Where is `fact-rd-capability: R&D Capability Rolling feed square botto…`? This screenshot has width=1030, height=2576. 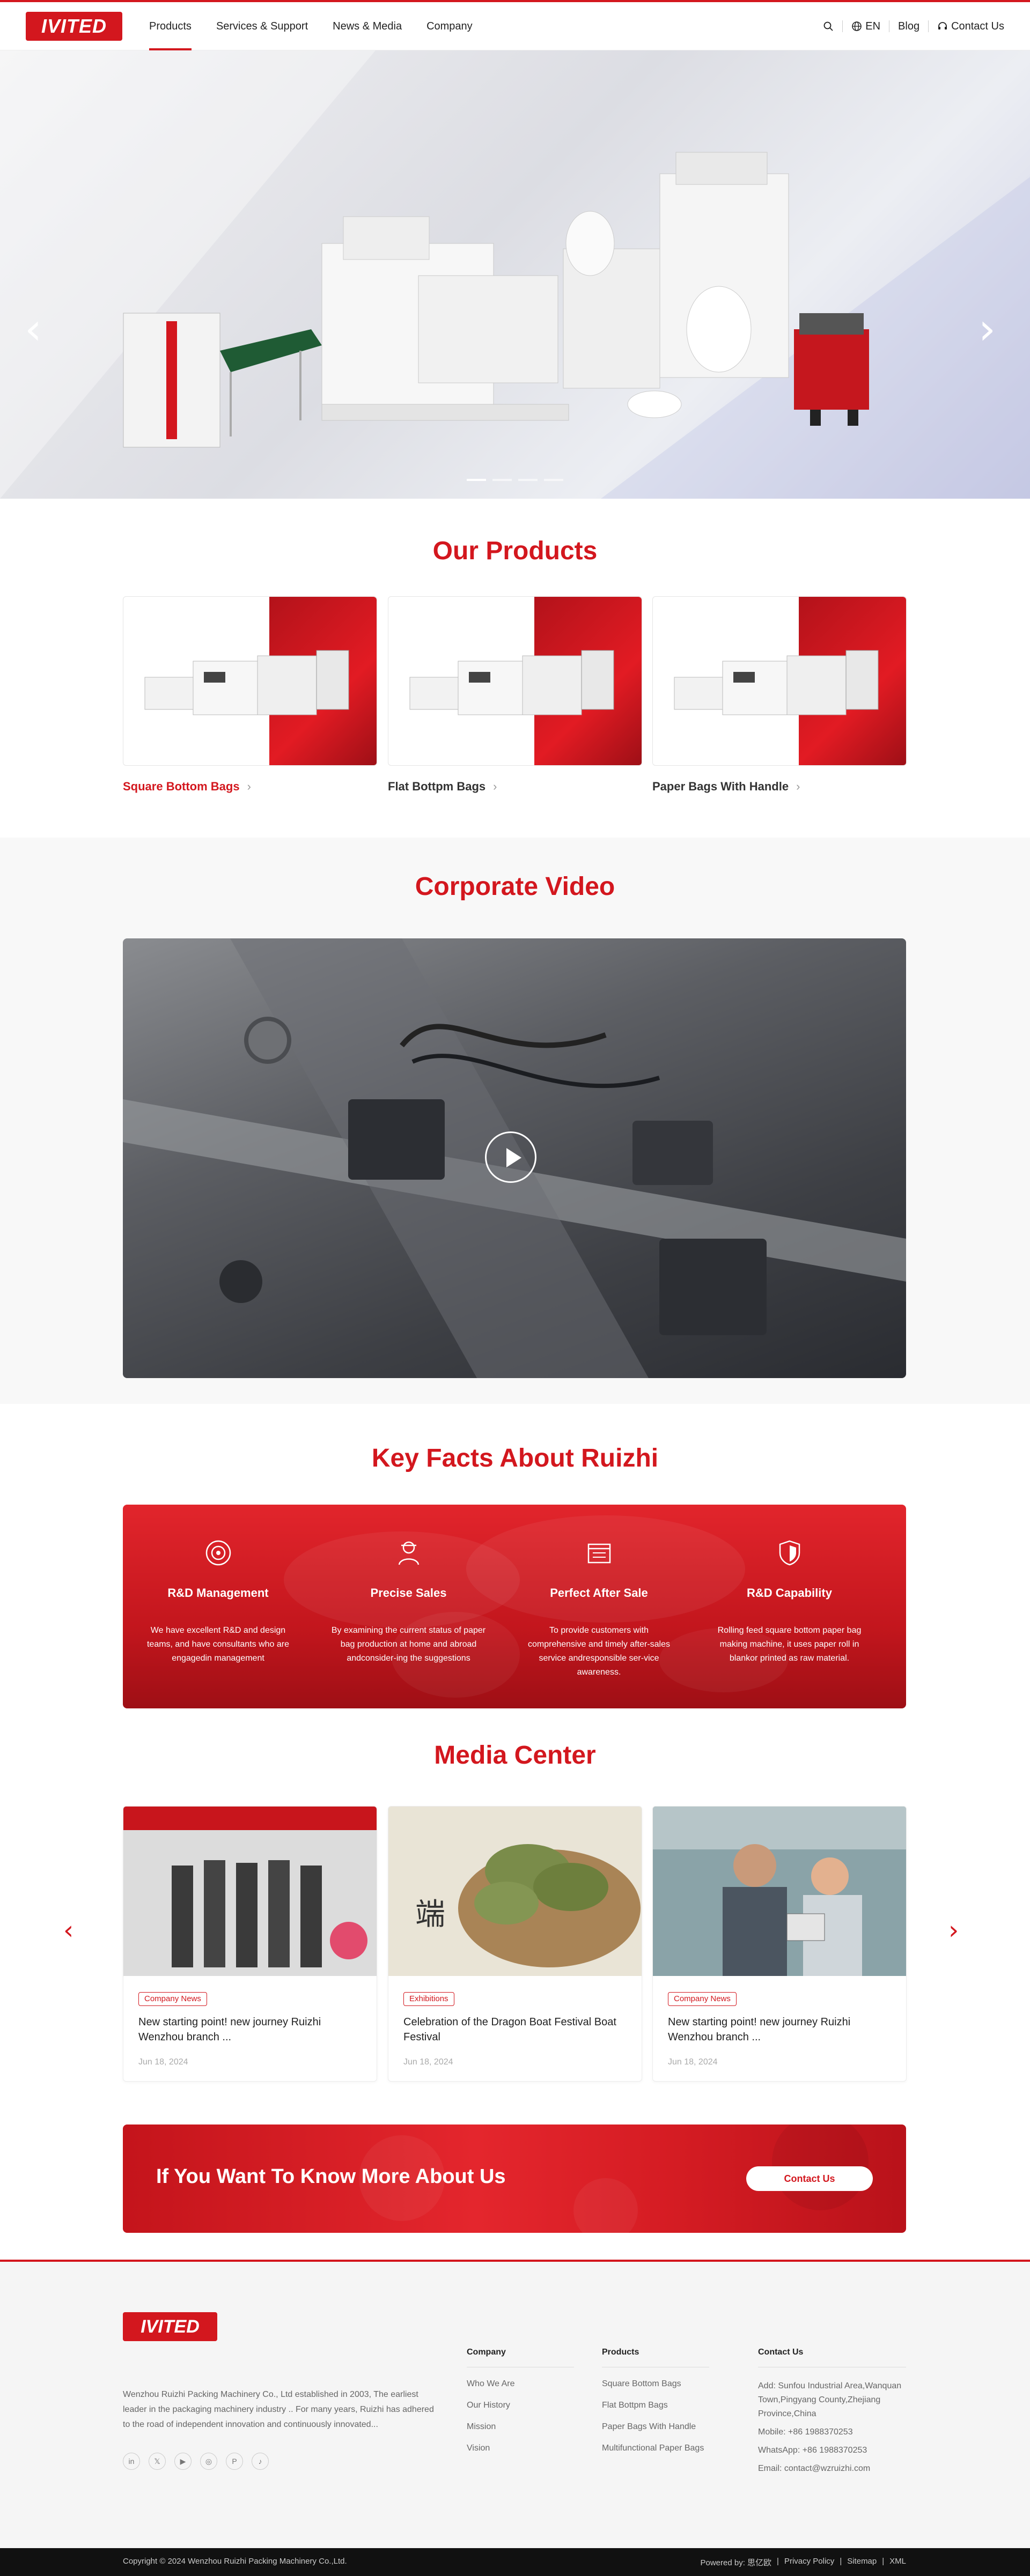
fact-rd-capability: R&D Capability Rolling feed square botto… is located at coordinates (790, 1606).